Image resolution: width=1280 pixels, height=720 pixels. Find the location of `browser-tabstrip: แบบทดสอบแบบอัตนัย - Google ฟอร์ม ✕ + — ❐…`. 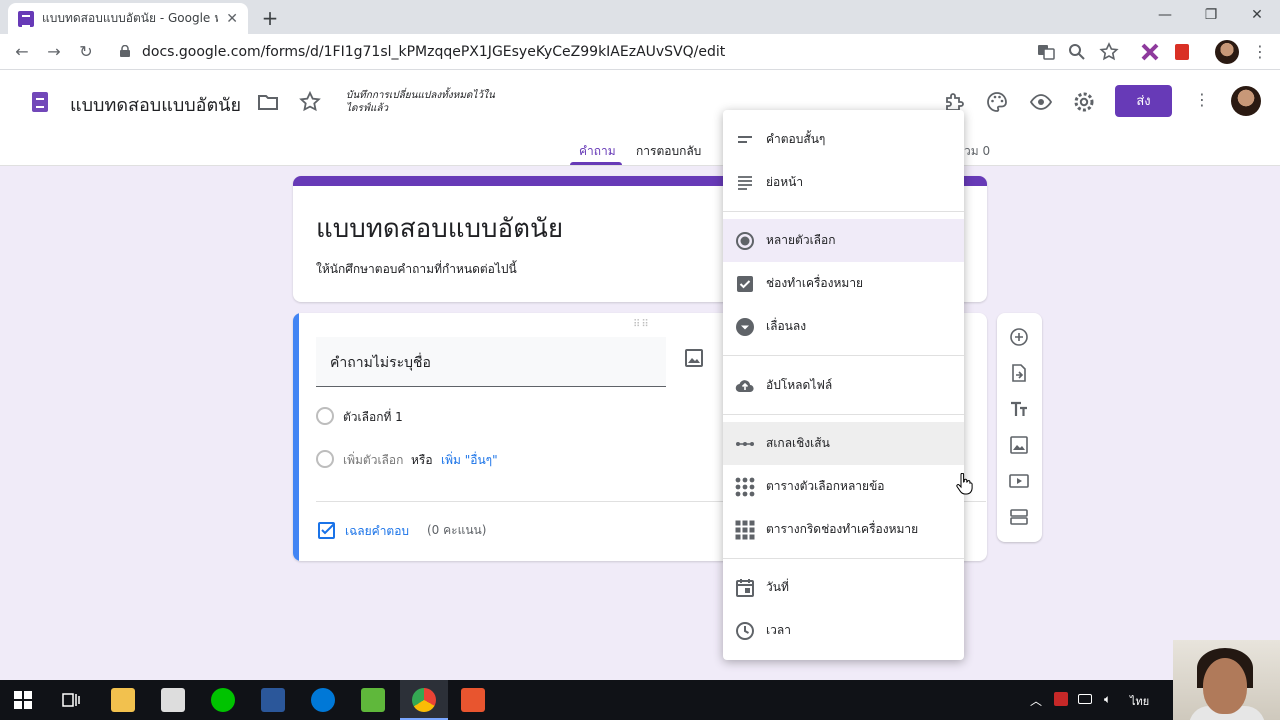

browser-tabstrip: แบบทดสอบแบบอัตนัย - Google ฟอร์ม ✕ + — ❐… is located at coordinates (640, 17).